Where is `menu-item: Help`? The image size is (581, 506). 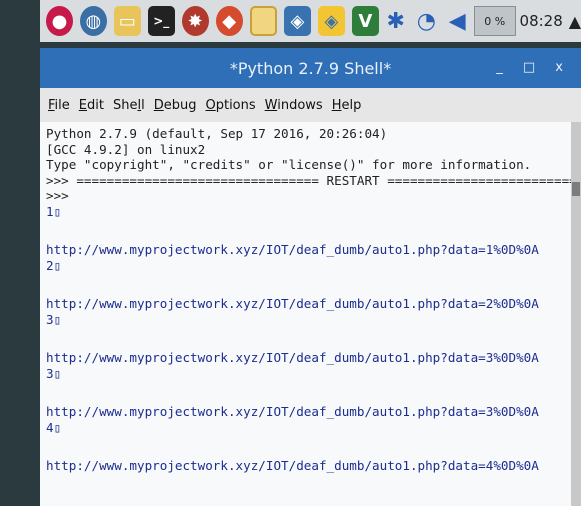 menu-item: Help is located at coordinates (347, 105).